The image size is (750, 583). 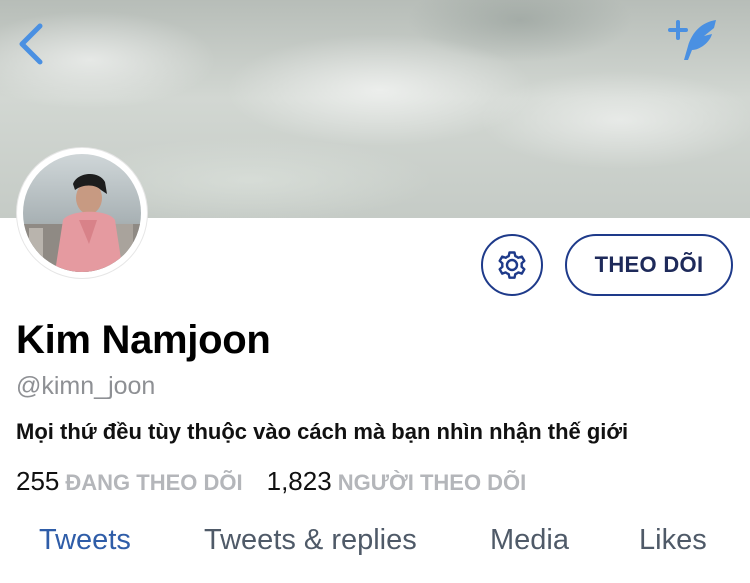 I want to click on profile-stats: 255 ĐANG THEO DÕI 1,823 NGƯỜI THEO DÕI, so click(x=271, y=481).